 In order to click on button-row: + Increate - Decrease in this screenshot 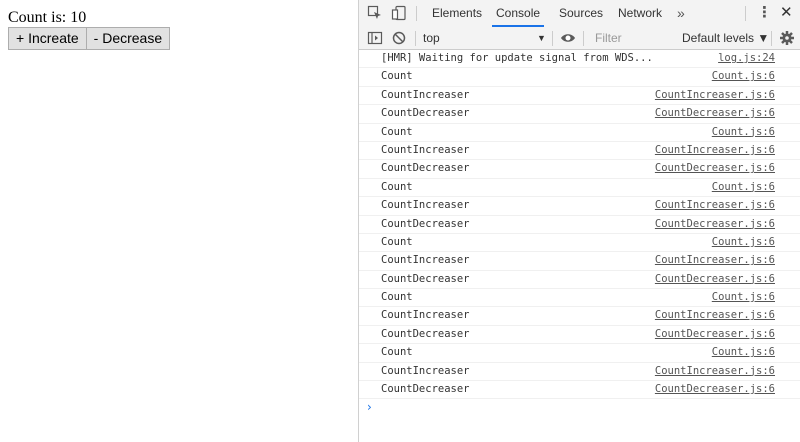, I will do `click(89, 38)`.